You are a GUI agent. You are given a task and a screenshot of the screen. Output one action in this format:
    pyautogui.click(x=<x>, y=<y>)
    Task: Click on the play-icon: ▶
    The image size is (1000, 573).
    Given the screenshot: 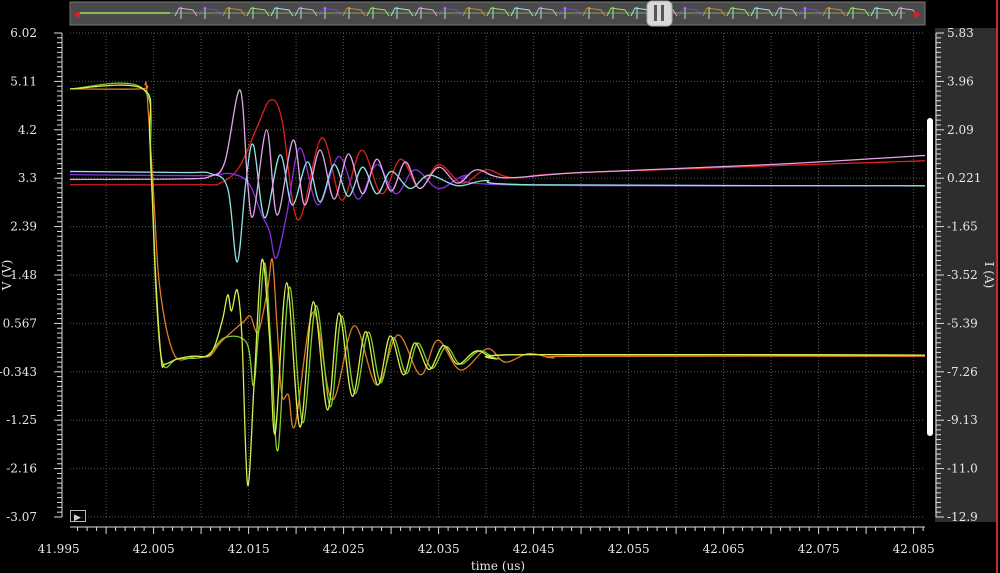 What is the action you would take?
    pyautogui.click(x=77, y=518)
    